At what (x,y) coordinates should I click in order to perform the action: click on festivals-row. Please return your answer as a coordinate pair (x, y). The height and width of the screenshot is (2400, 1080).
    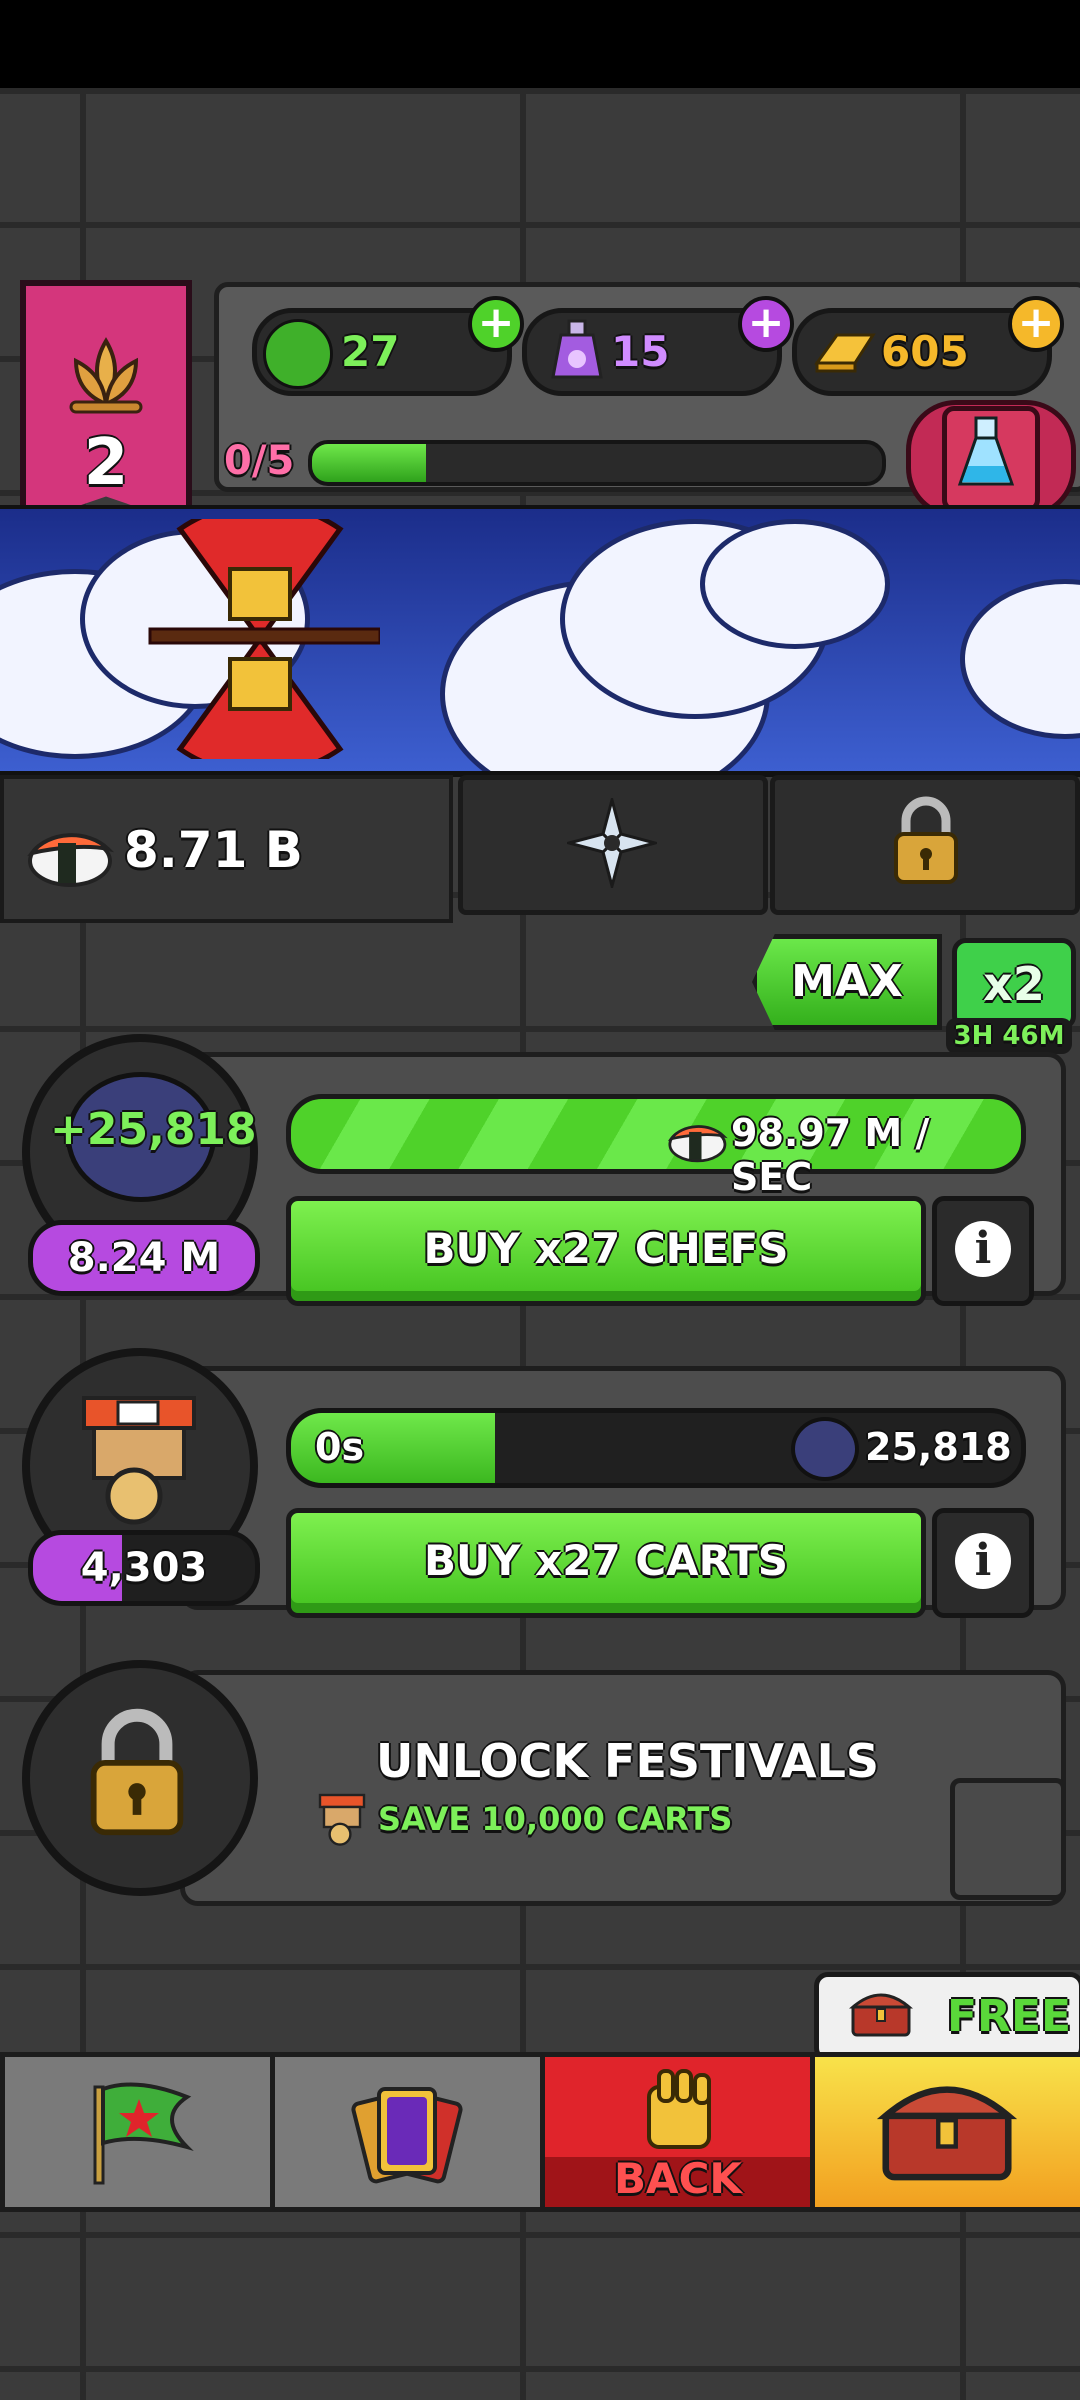
    Looking at the image, I should click on (623, 1788).